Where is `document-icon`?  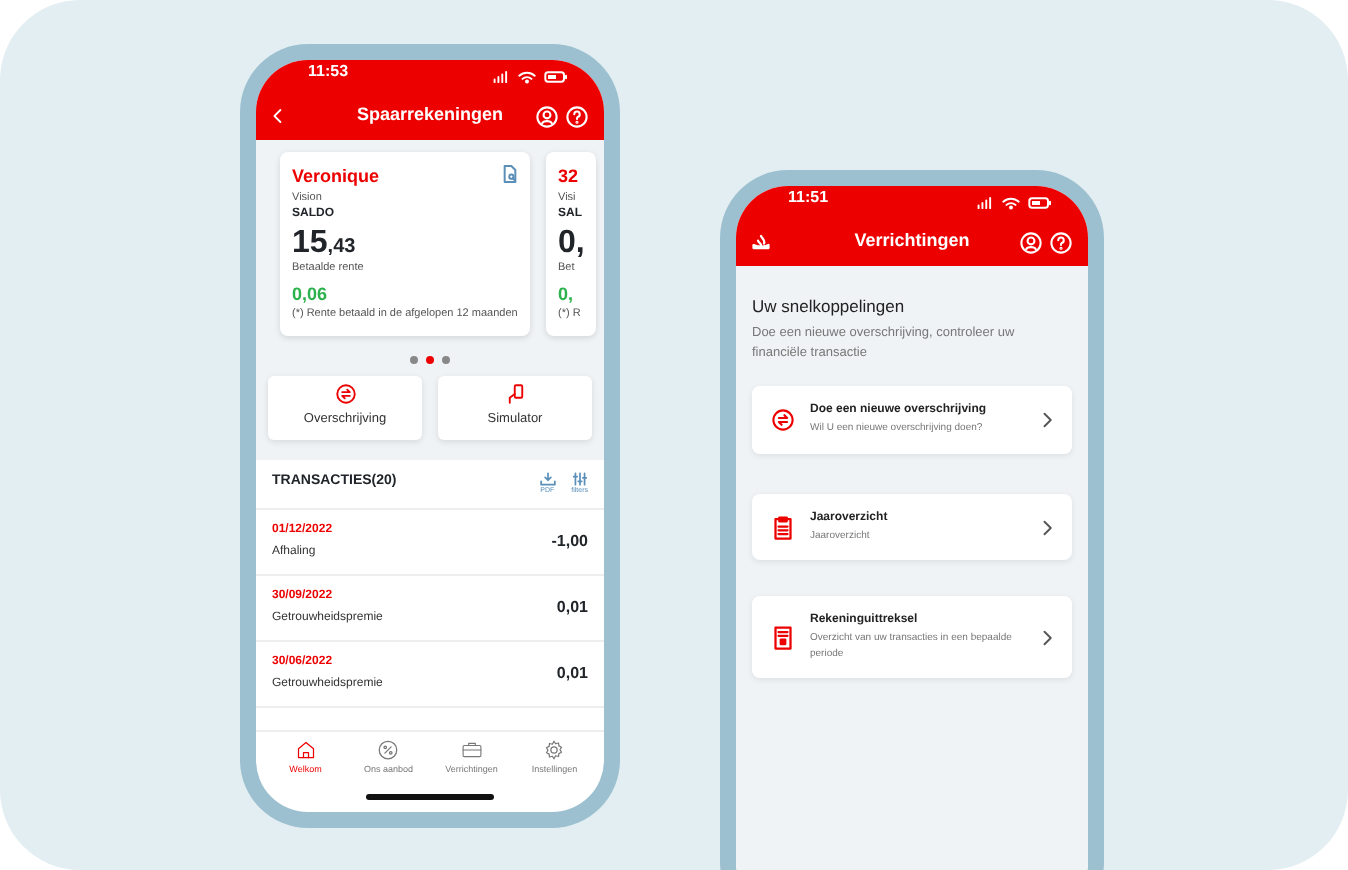 document-icon is located at coordinates (783, 637).